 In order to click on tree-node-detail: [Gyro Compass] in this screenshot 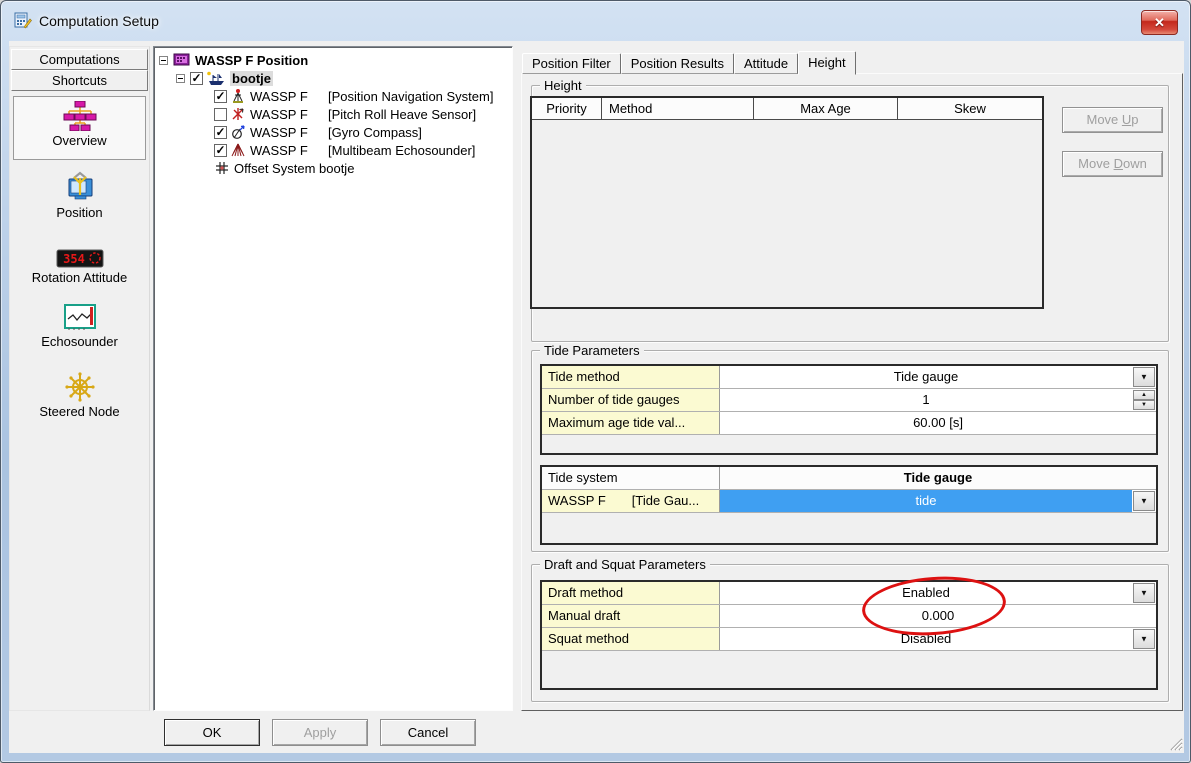, I will do `click(375, 132)`.